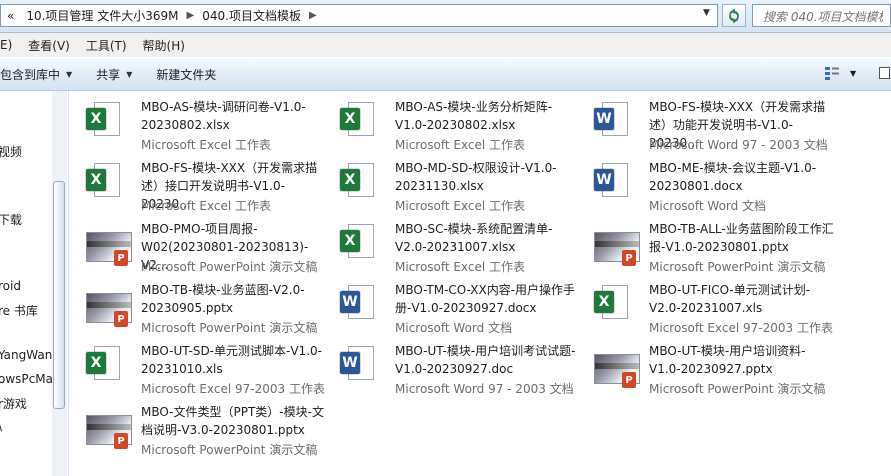 This screenshot has height=476, width=891. What do you see at coordinates (733, 177) in the screenshot?
I see `file-name: MBO-ME-模块-会议主题-V1.0-20230801.docx` at bounding box center [733, 177].